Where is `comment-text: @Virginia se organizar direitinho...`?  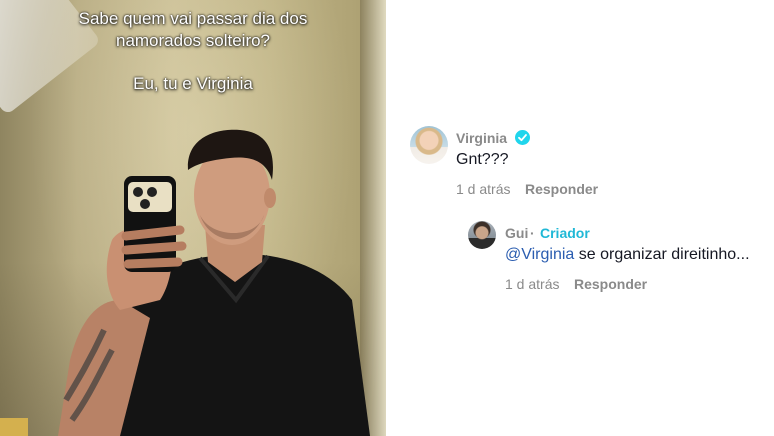 comment-text: @Virginia se organizar direitinho... is located at coordinates (627, 255).